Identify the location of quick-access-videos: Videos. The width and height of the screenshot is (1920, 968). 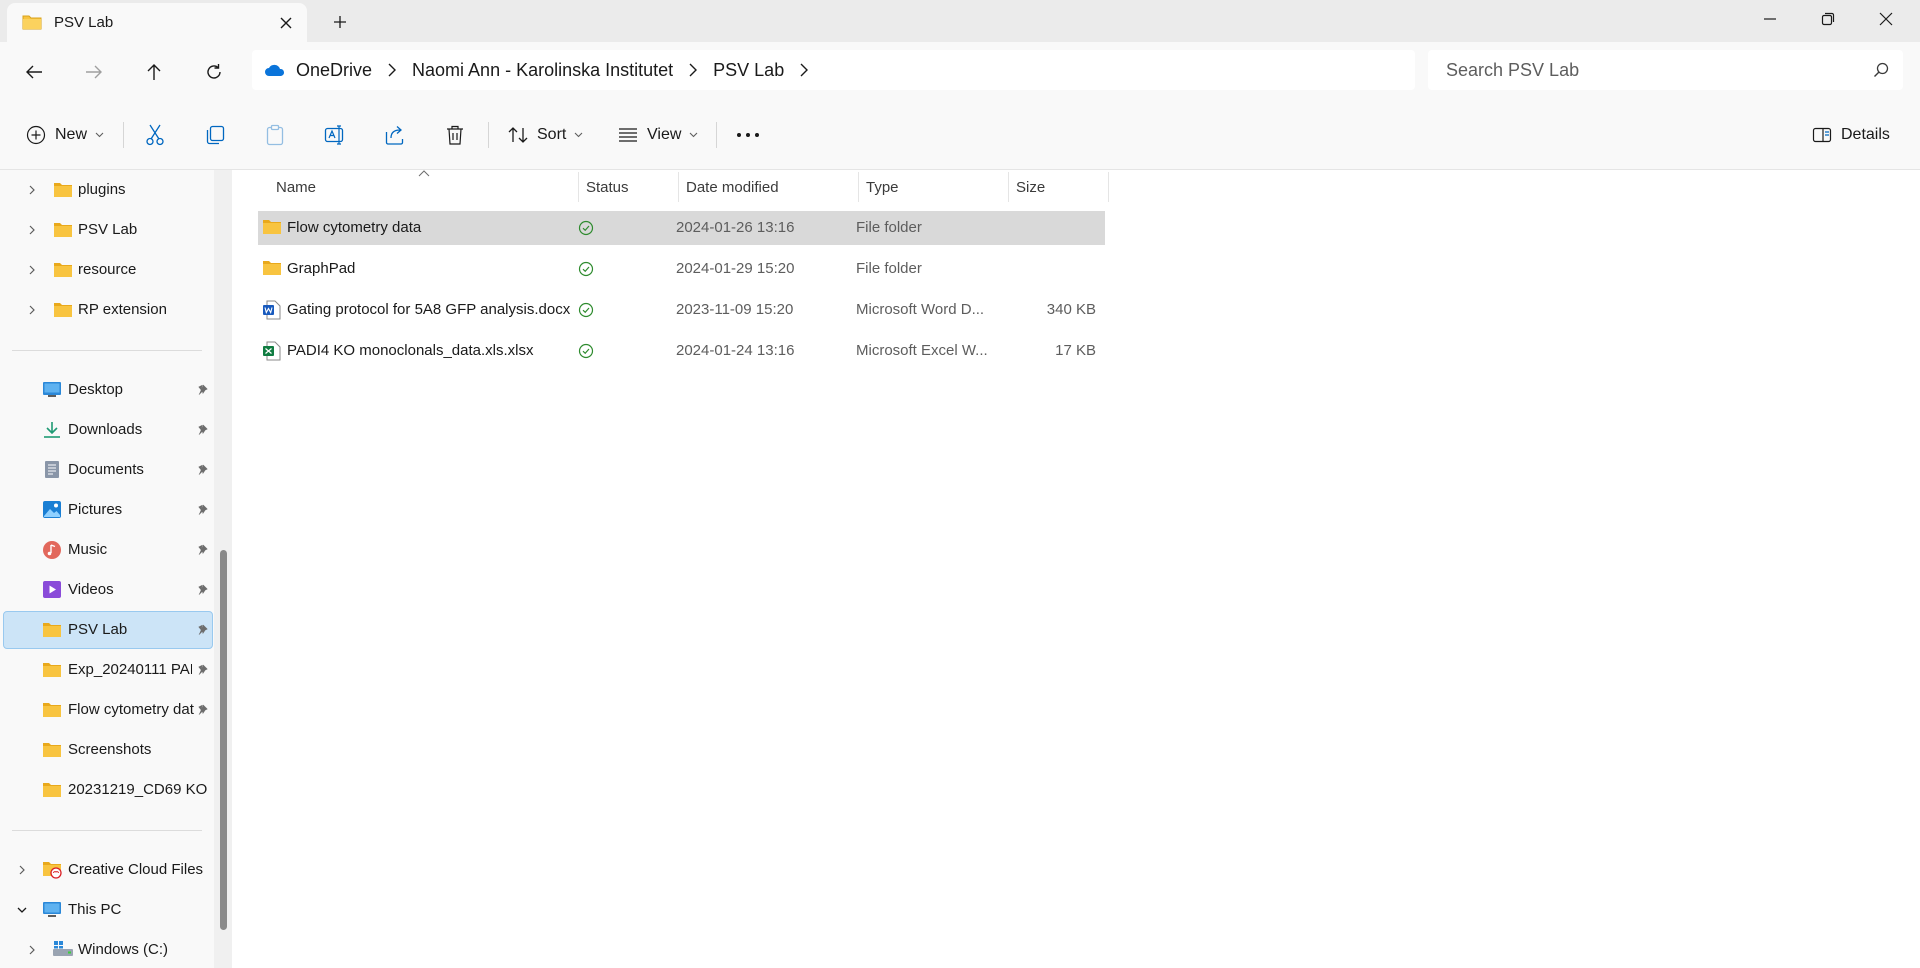
(106, 590).